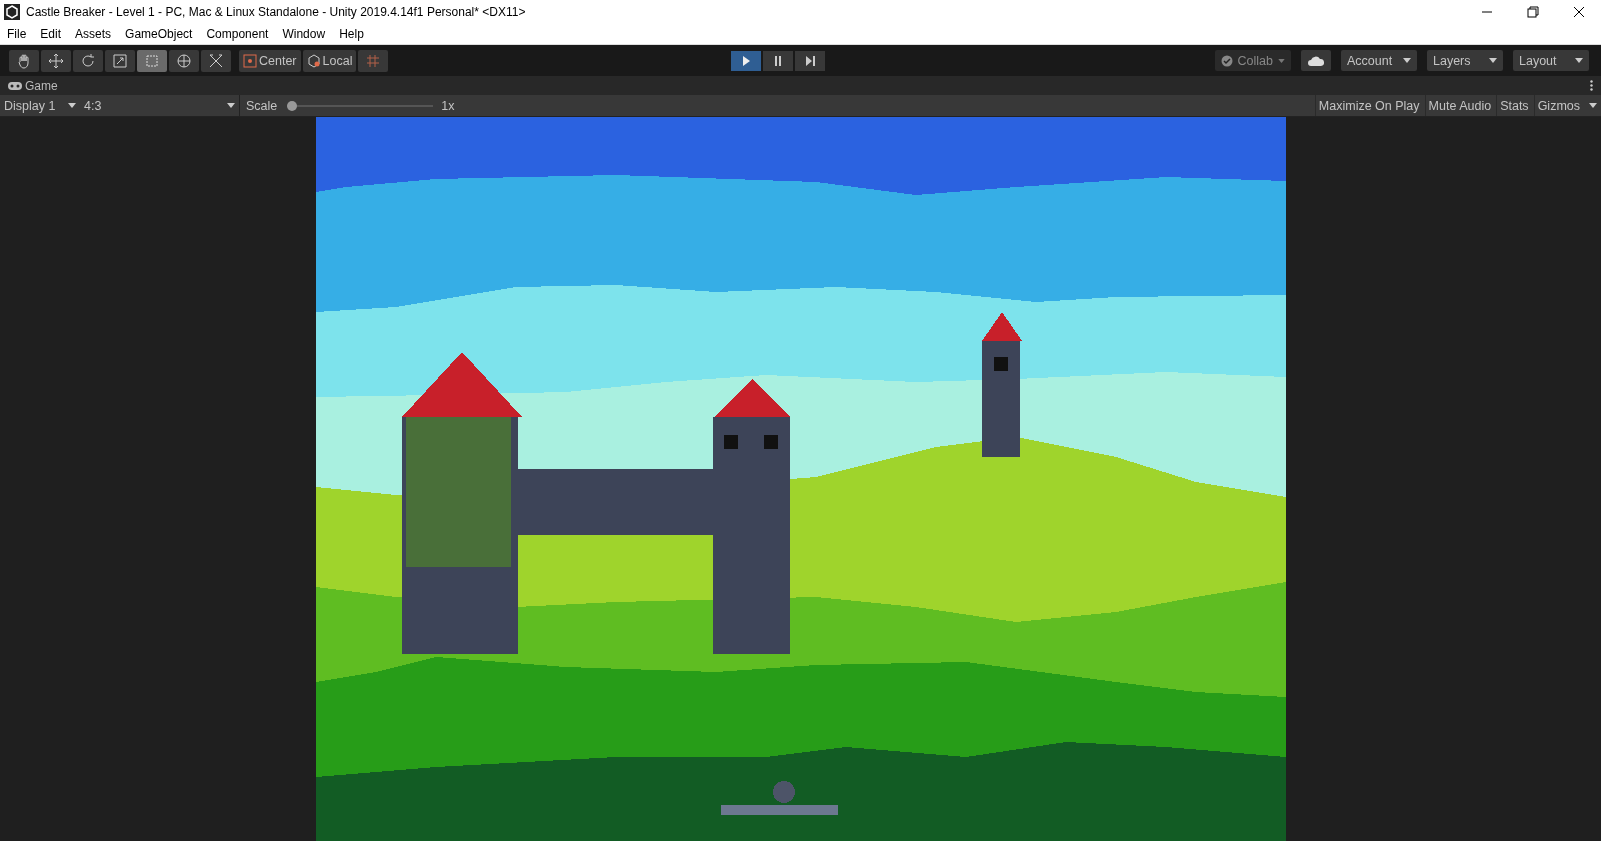  Describe the element at coordinates (448, 105) in the screenshot. I see `scale-value: 1x` at that location.